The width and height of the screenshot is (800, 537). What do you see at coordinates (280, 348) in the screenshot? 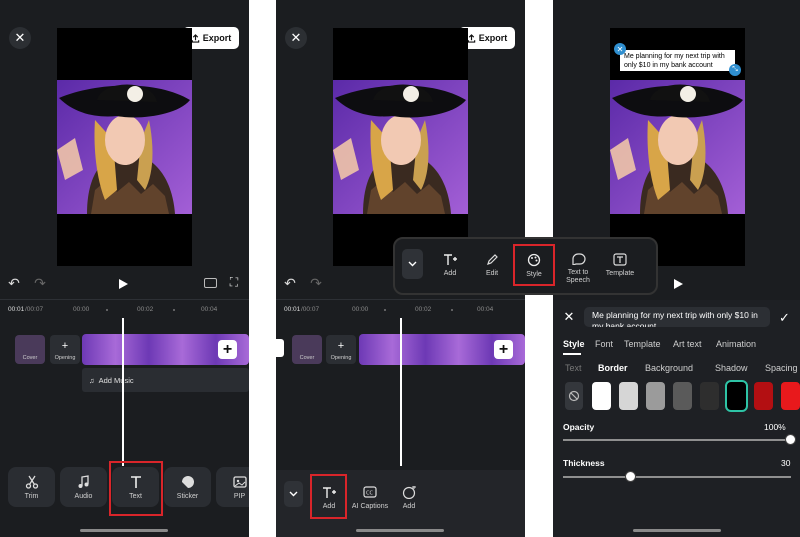
I see `track-handle` at bounding box center [280, 348].